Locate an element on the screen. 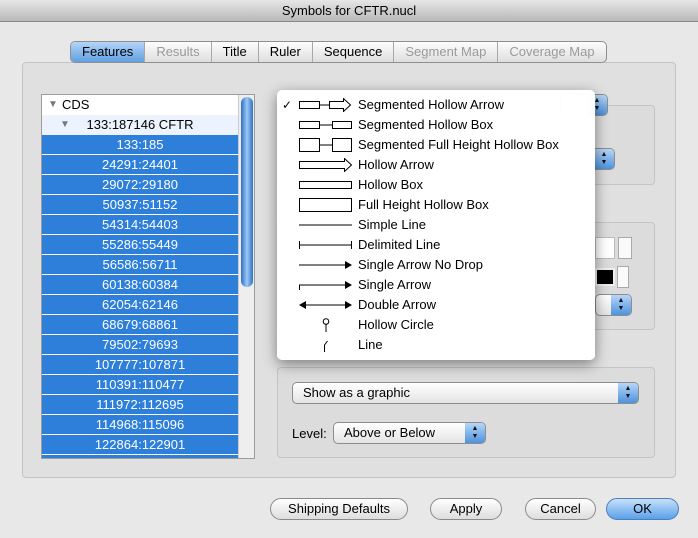 This screenshot has height=538, width=698. tree-item: 79502:79693 is located at coordinates (140, 345).